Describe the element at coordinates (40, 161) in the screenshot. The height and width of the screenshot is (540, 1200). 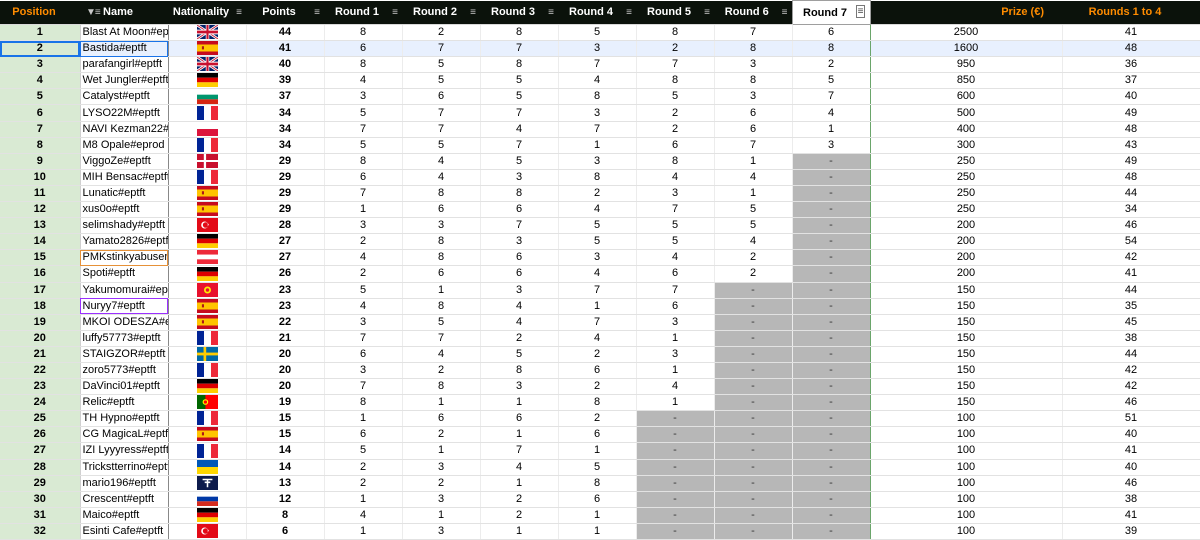
I see `position-cell: 9` at that location.